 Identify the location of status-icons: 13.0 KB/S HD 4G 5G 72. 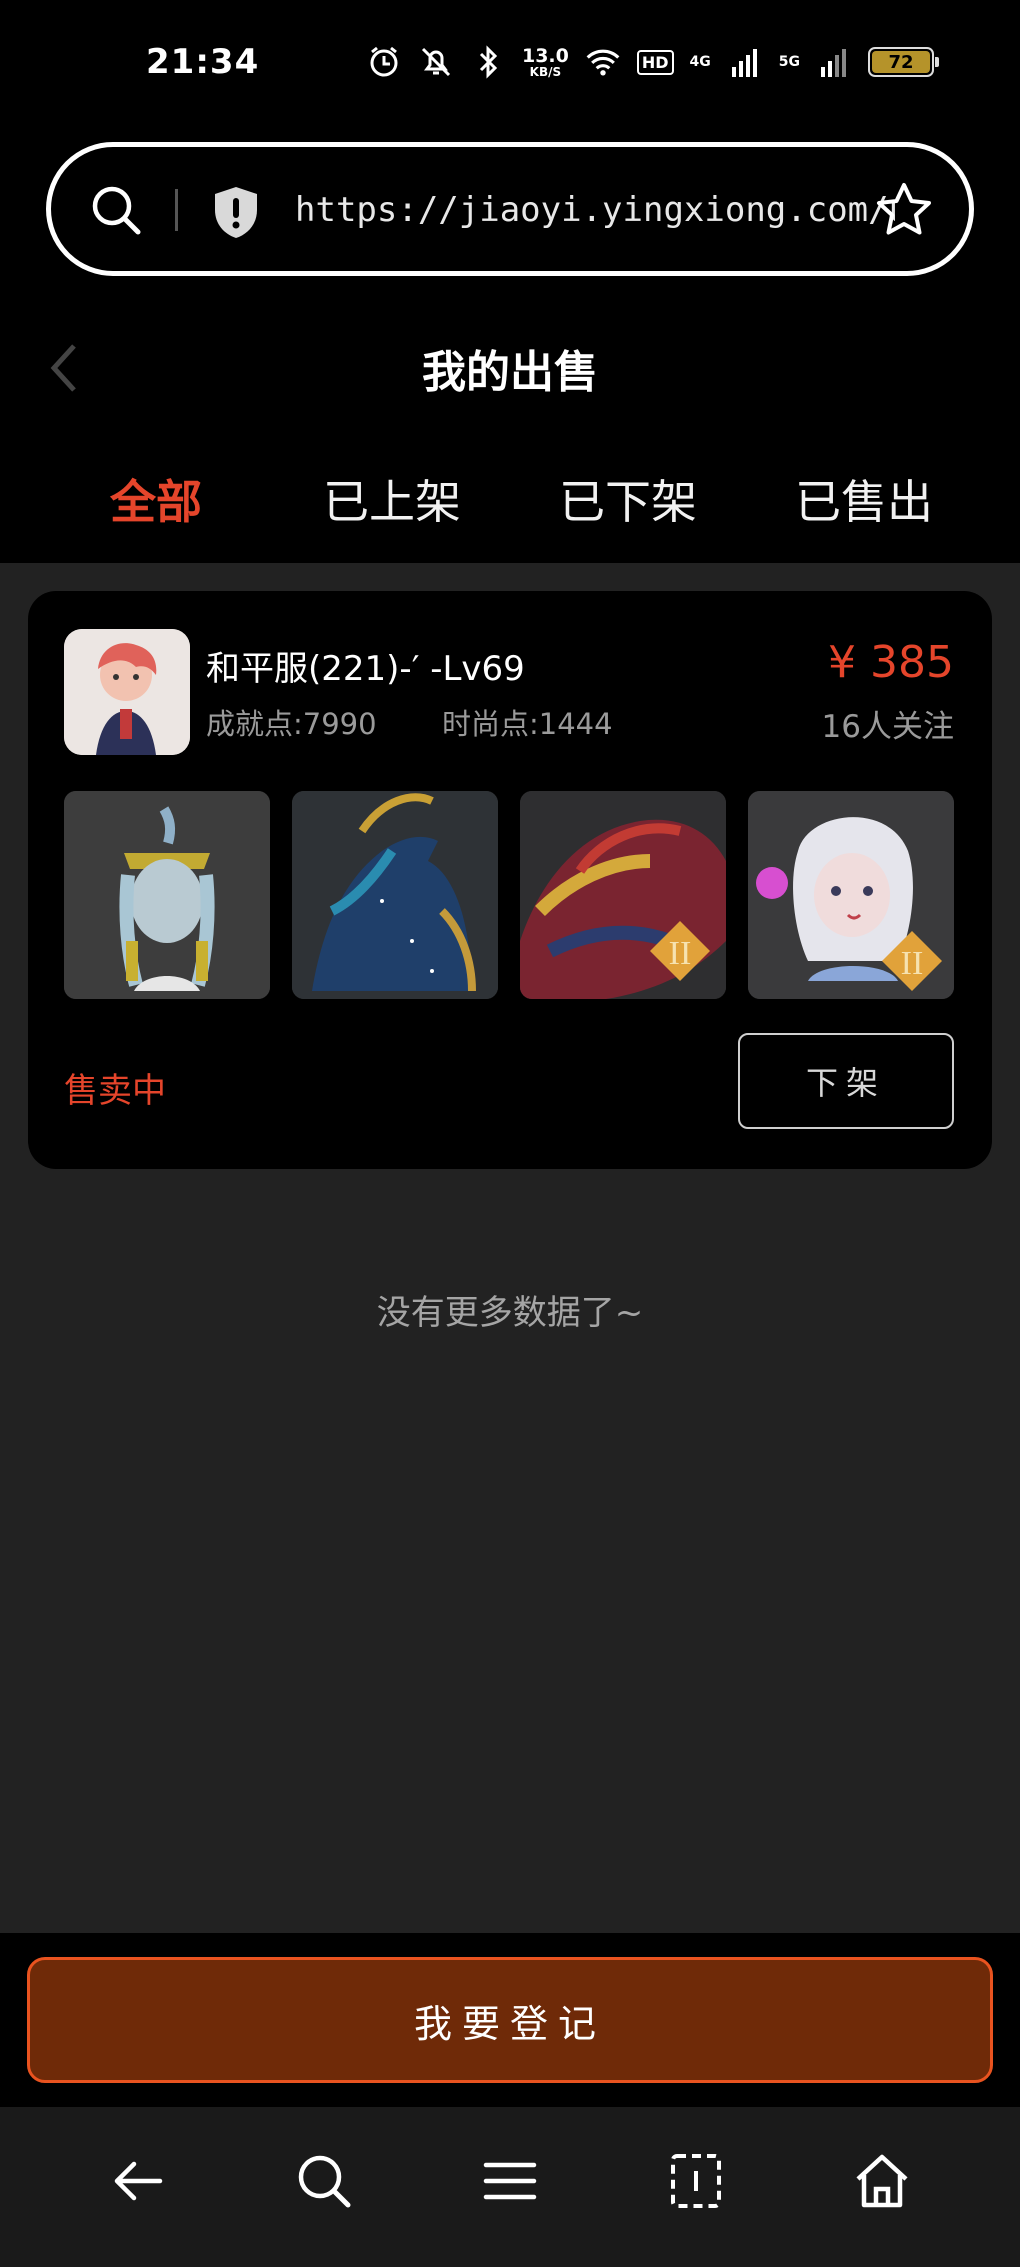
(652, 62).